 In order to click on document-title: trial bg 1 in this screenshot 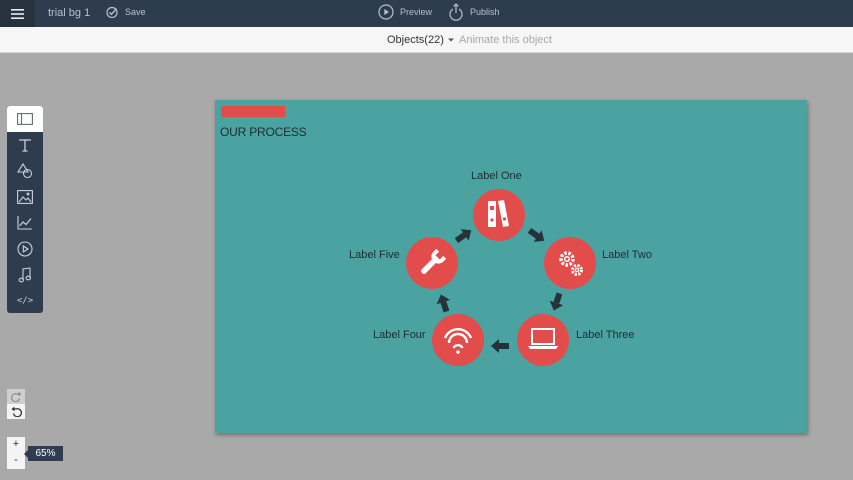, I will do `click(69, 13)`.